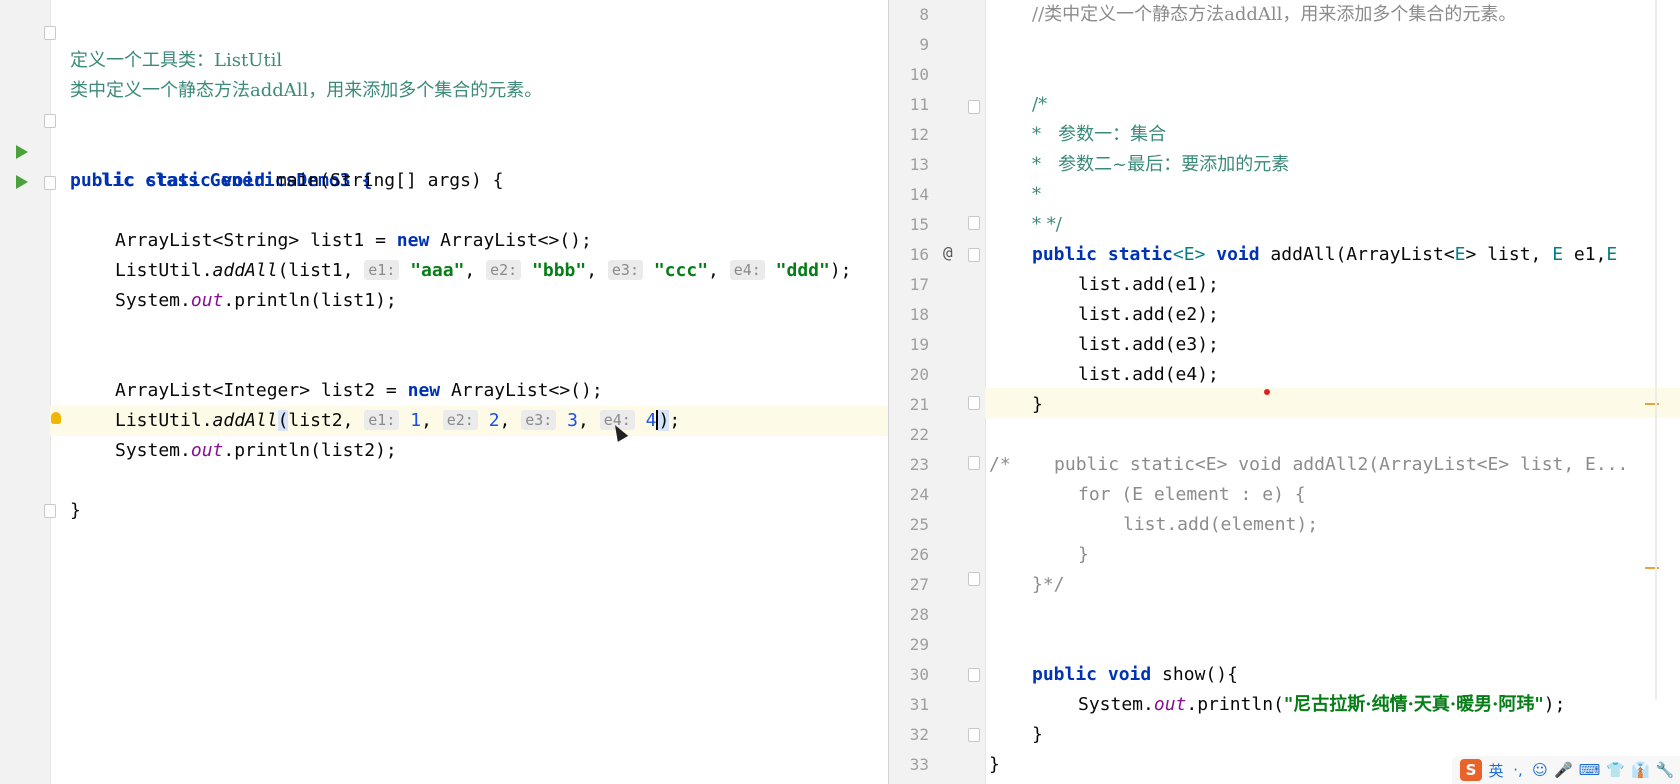  I want to click on line-number: 9, so click(924, 44).